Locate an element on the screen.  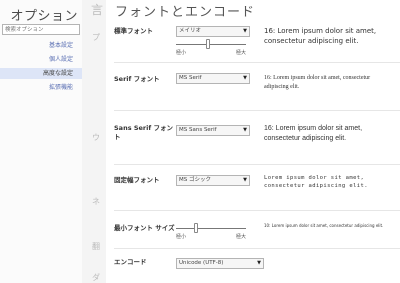
minimum-font-size-slider: 極小 極大 is located at coordinates (211, 231).